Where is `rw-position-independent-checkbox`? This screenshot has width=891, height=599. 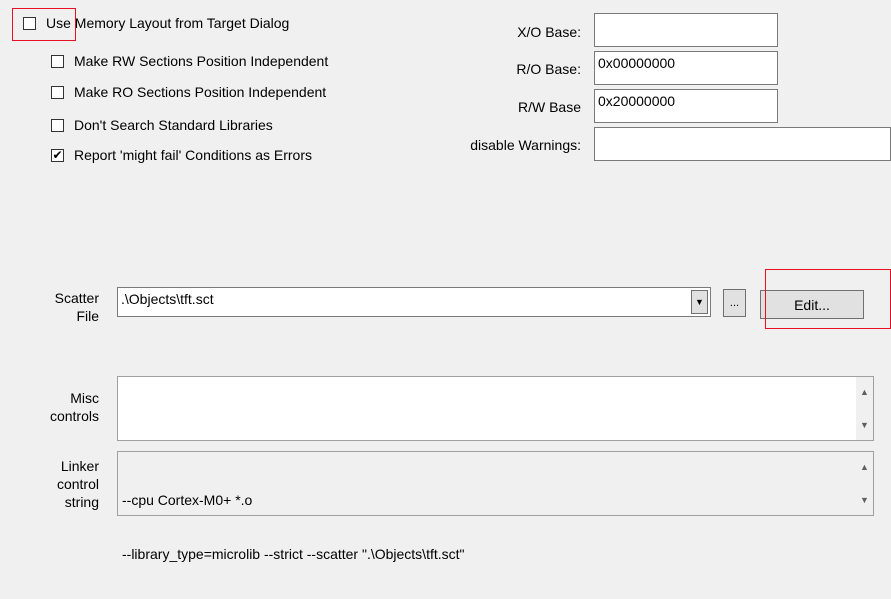 rw-position-independent-checkbox is located at coordinates (57, 61).